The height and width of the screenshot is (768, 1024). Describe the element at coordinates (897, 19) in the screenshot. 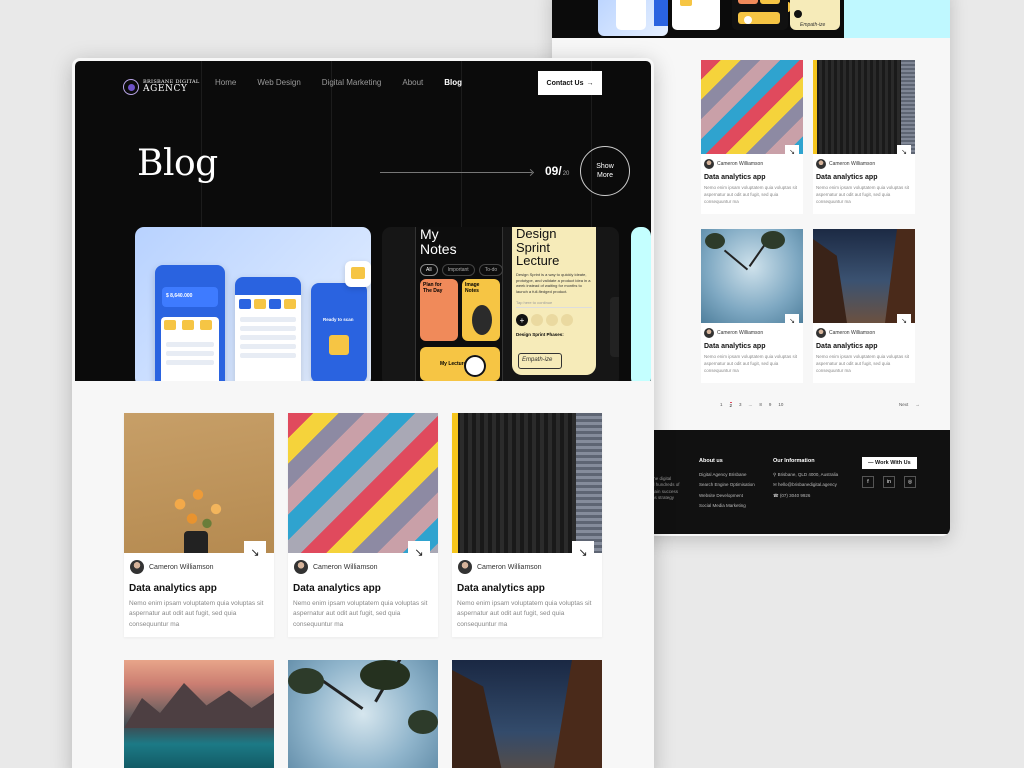

I see `back-slide-edge` at that location.